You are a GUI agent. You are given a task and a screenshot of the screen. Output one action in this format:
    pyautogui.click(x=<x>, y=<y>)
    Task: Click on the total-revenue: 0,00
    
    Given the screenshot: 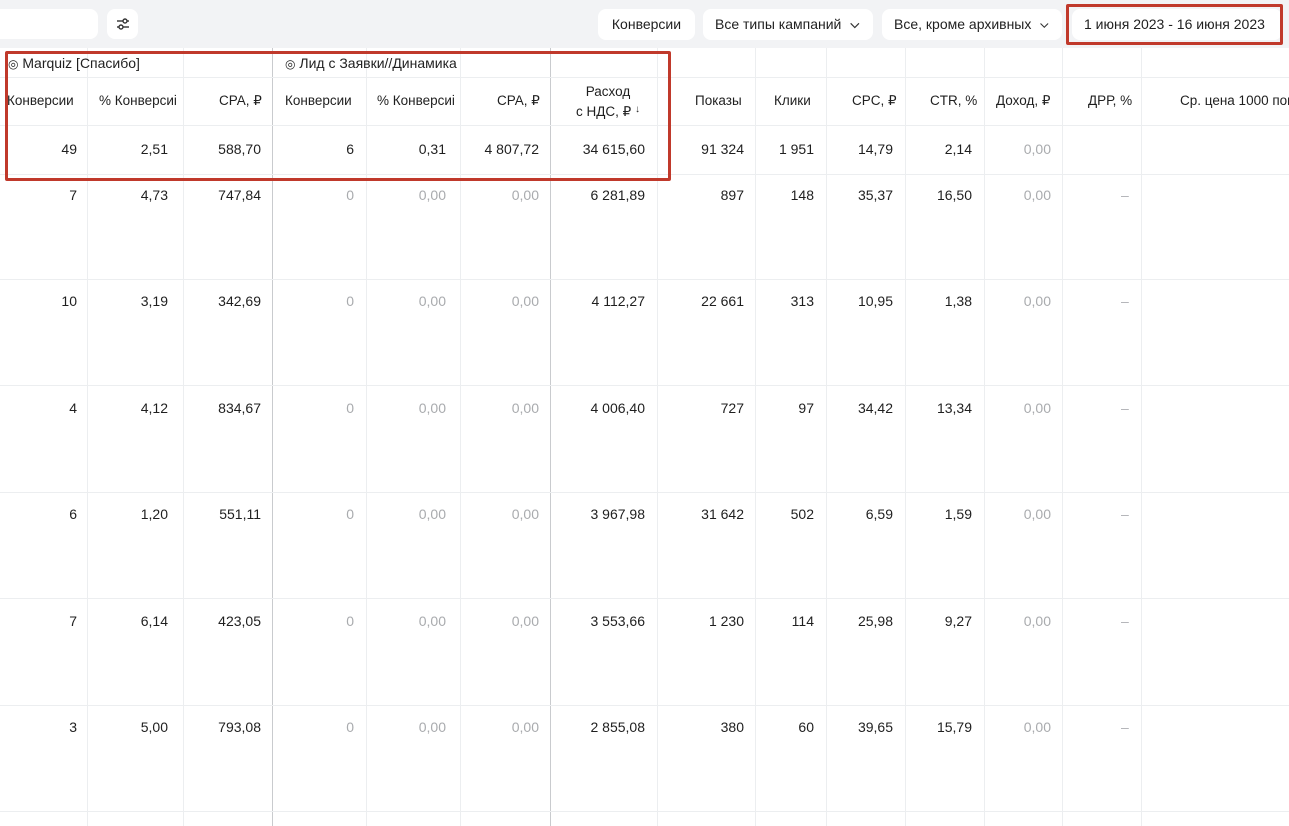 What is the action you would take?
    pyautogui.click(x=1037, y=149)
    